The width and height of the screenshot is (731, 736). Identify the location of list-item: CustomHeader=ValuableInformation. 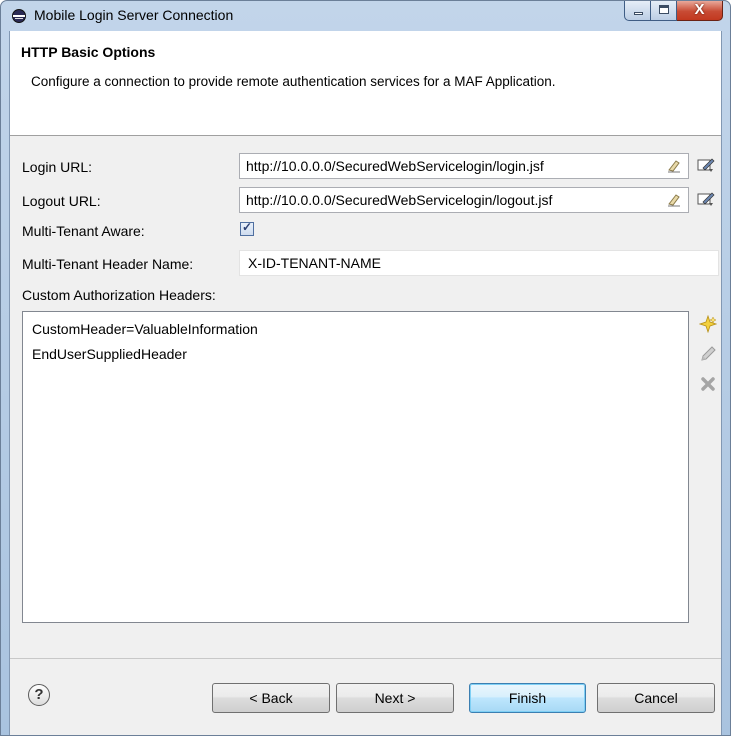
(145, 329).